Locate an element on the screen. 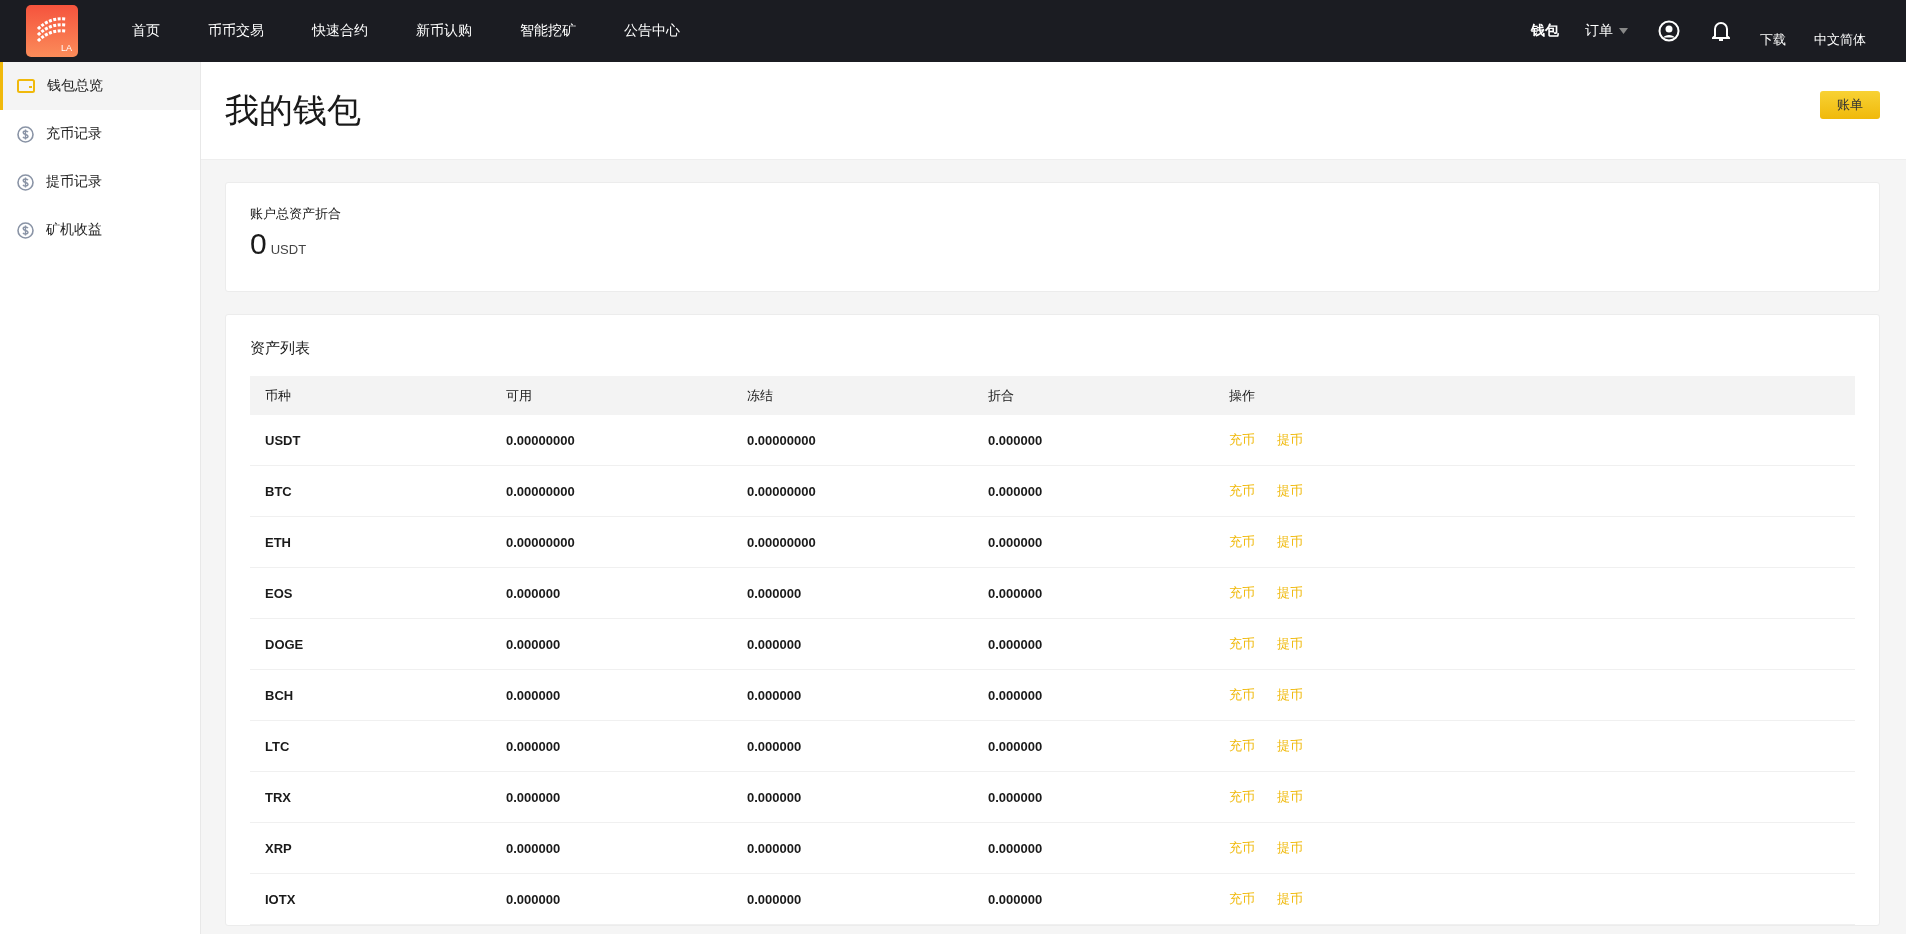 The height and width of the screenshot is (934, 1906). page-title: 我的钱包 is located at coordinates (293, 110).